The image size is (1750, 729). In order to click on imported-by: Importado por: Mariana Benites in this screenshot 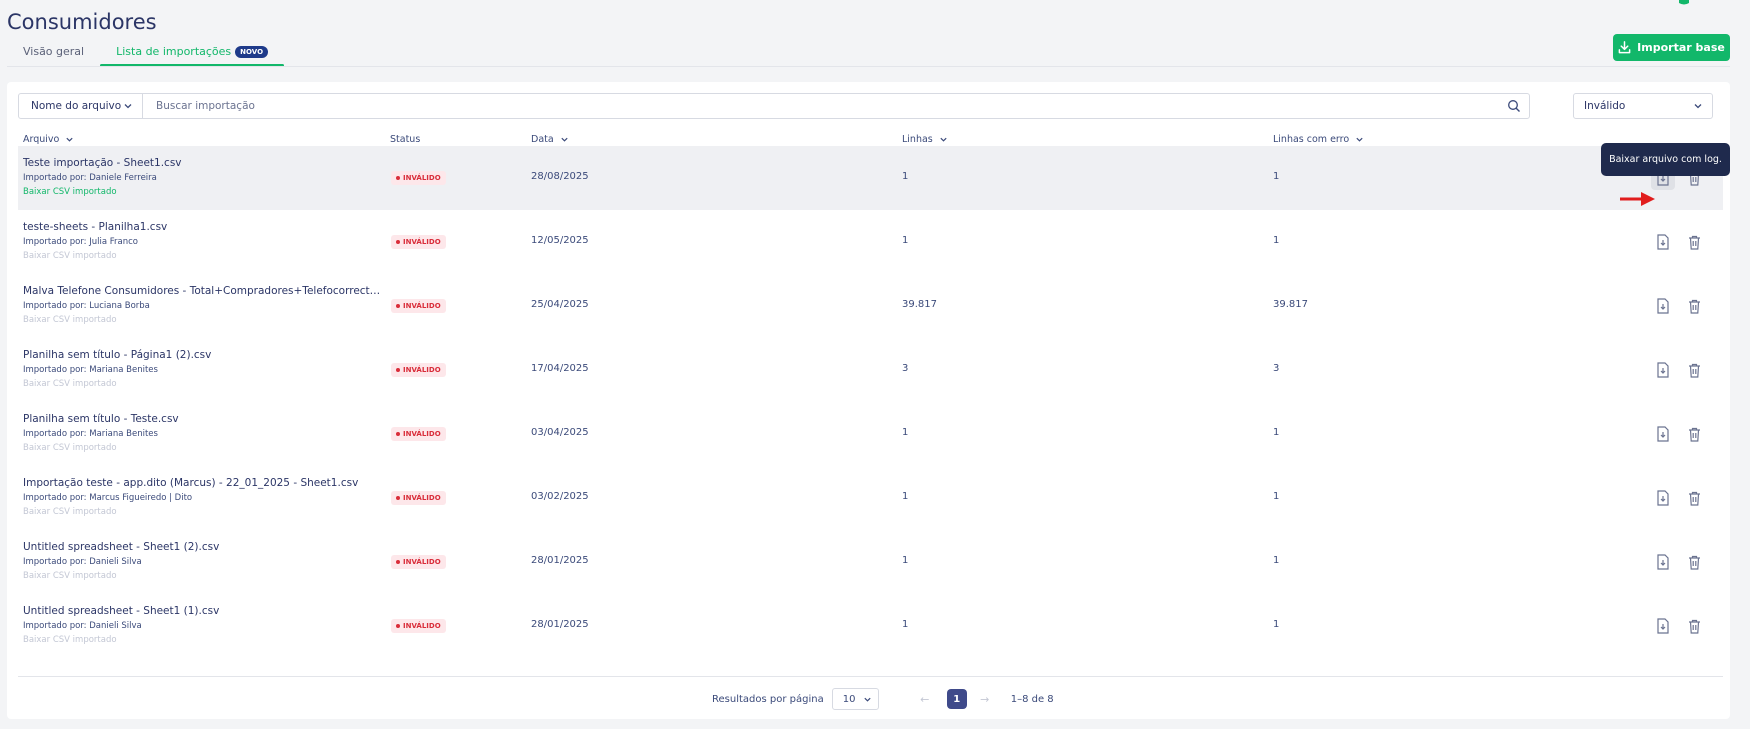, I will do `click(90, 370)`.